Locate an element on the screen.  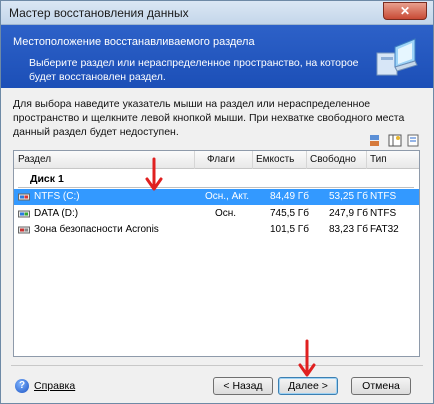
partition-free: 83,23 Гб is located at coordinates (348, 229).